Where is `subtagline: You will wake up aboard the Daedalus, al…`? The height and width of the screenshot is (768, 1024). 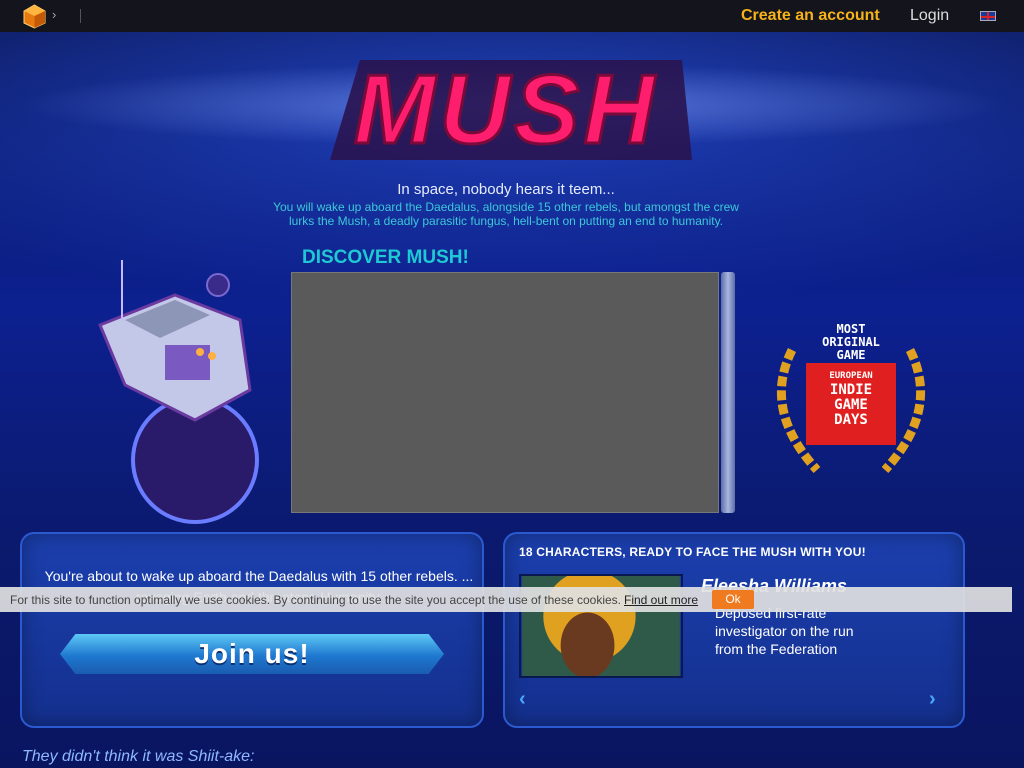
subtagline: You will wake up aboard the Daedalus, al… is located at coordinates (506, 214).